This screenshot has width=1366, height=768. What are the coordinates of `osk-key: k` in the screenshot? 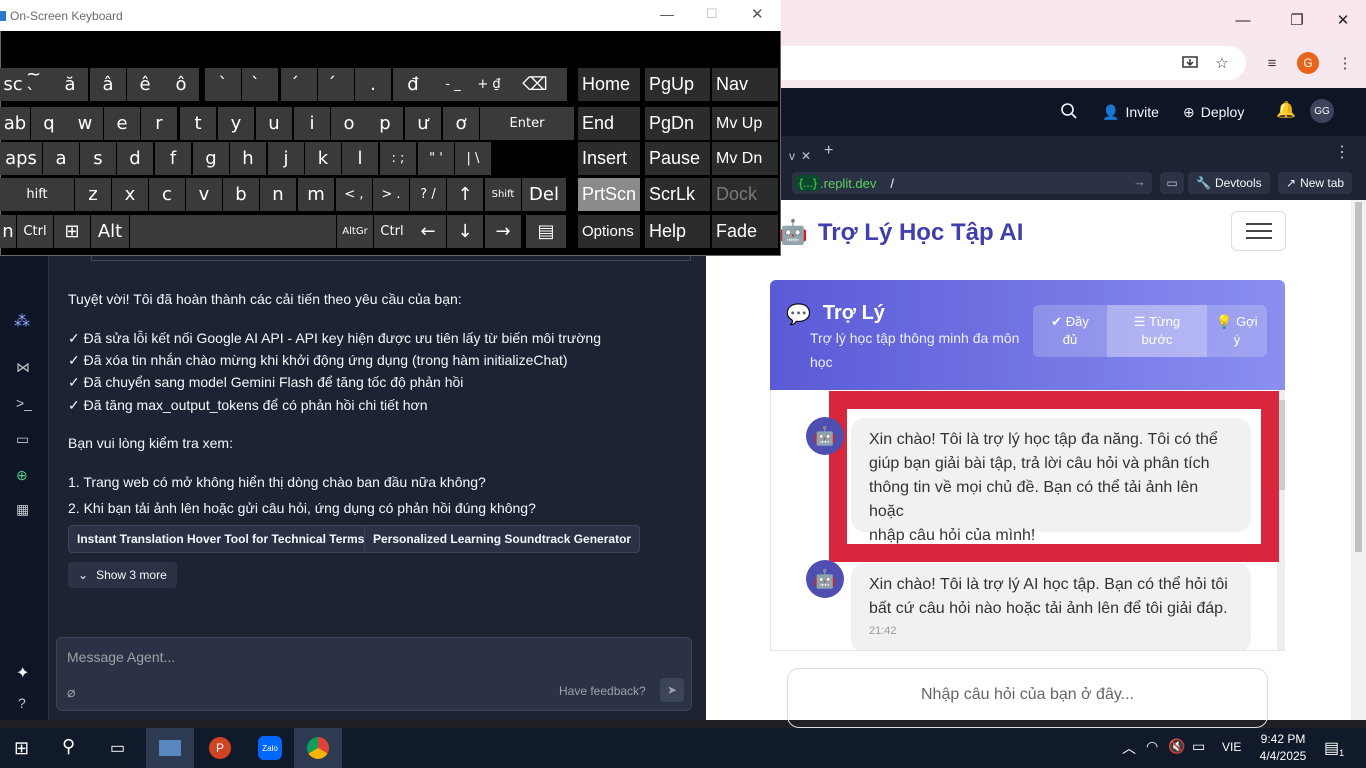 It's located at (323, 158).